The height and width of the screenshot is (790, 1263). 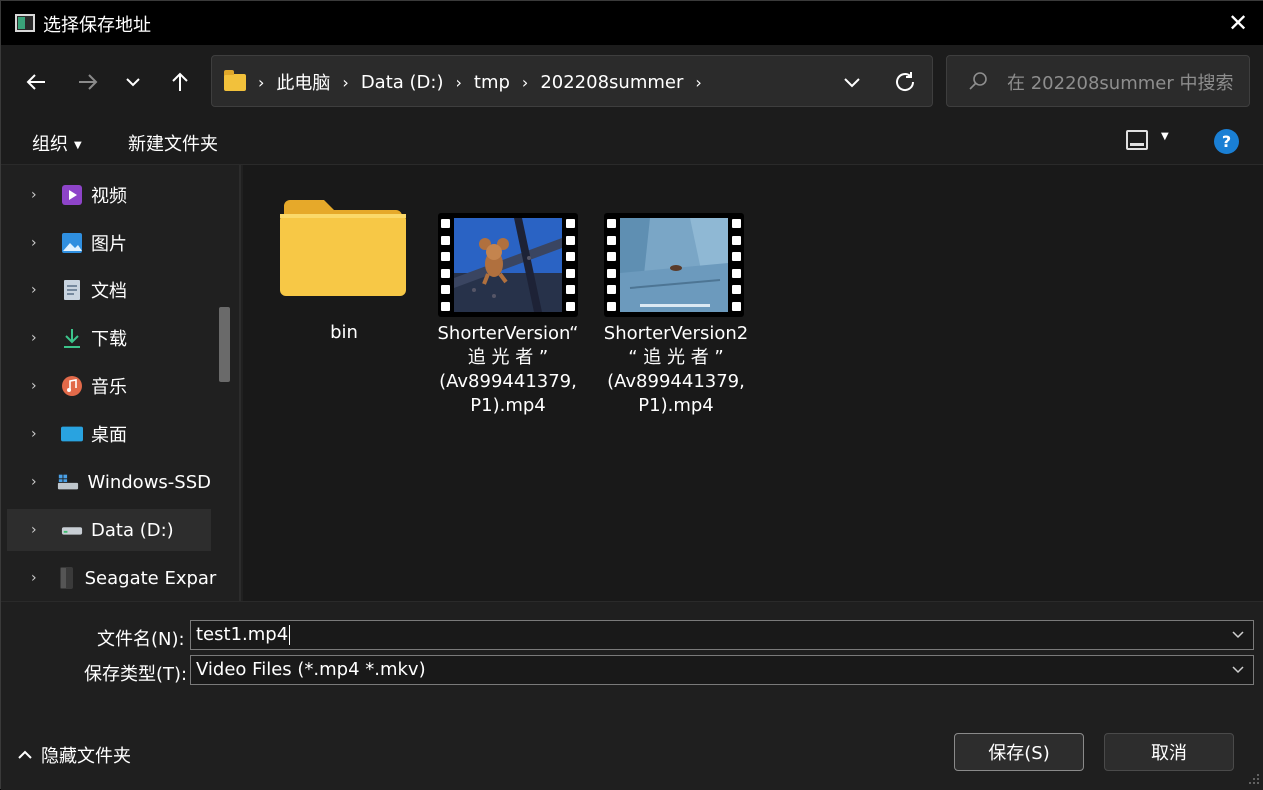 What do you see at coordinates (1238, 23) in the screenshot?
I see `close-button: ✕` at bounding box center [1238, 23].